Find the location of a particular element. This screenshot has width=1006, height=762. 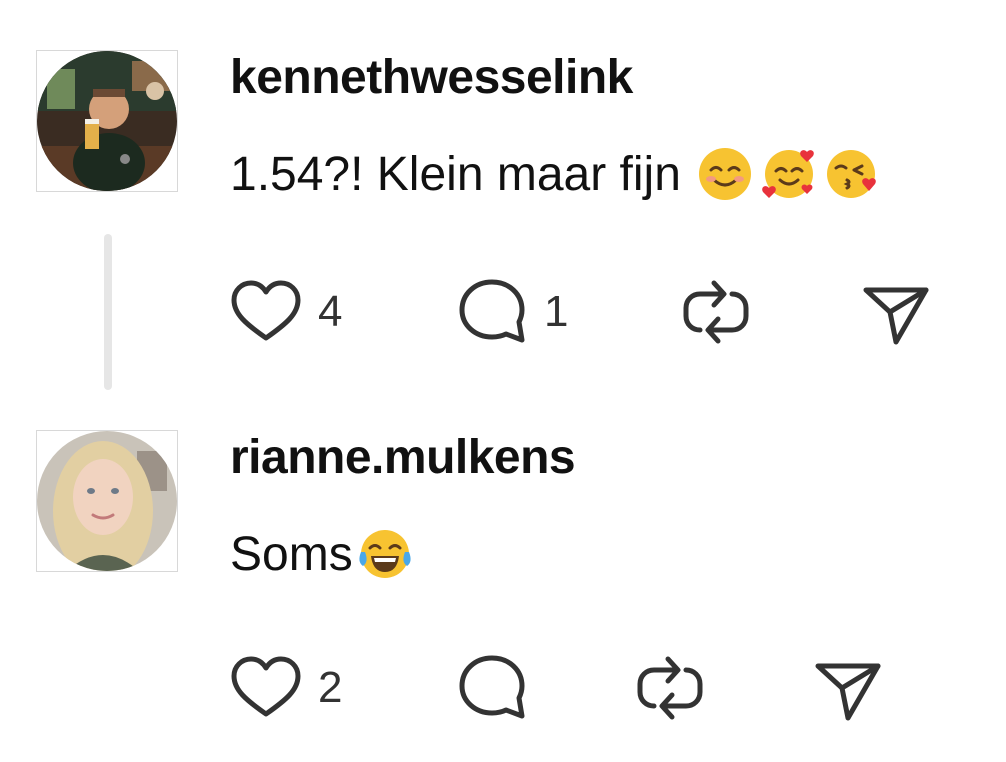

face-with-tears-of-joy-emoji is located at coordinates (385, 554).